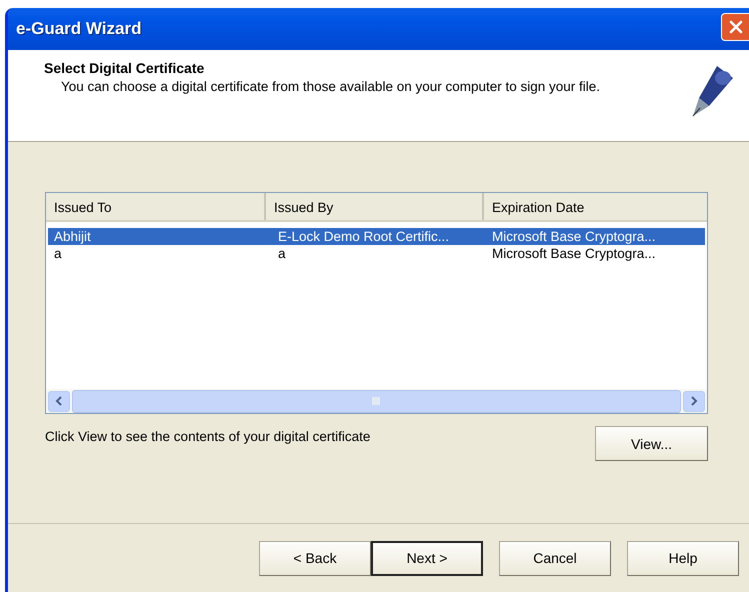  I want to click on close-button, so click(735, 27).